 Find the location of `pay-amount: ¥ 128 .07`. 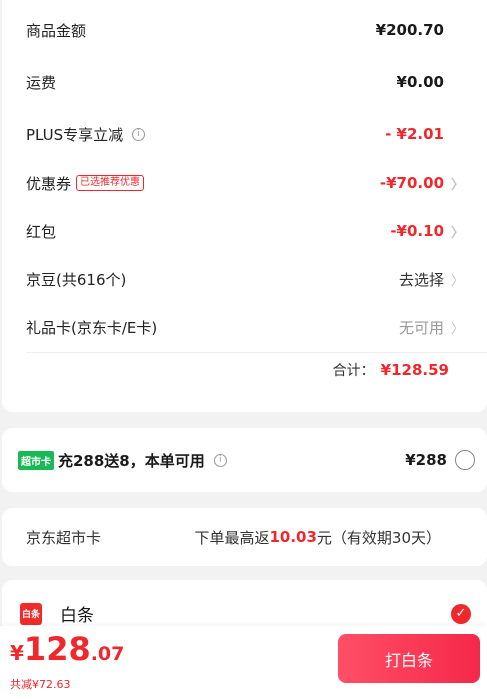

pay-amount: ¥ 128 .07 is located at coordinates (67, 649).